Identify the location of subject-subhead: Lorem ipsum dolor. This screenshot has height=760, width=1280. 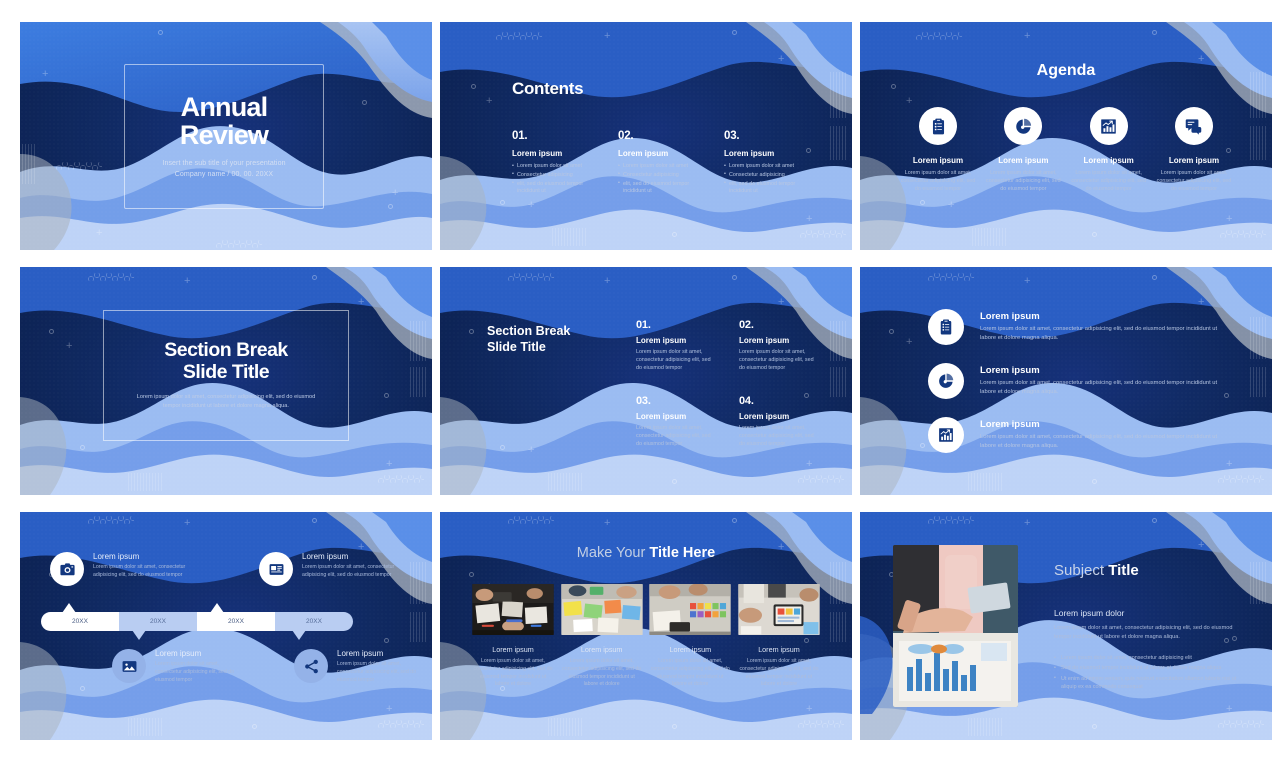
(1089, 613).